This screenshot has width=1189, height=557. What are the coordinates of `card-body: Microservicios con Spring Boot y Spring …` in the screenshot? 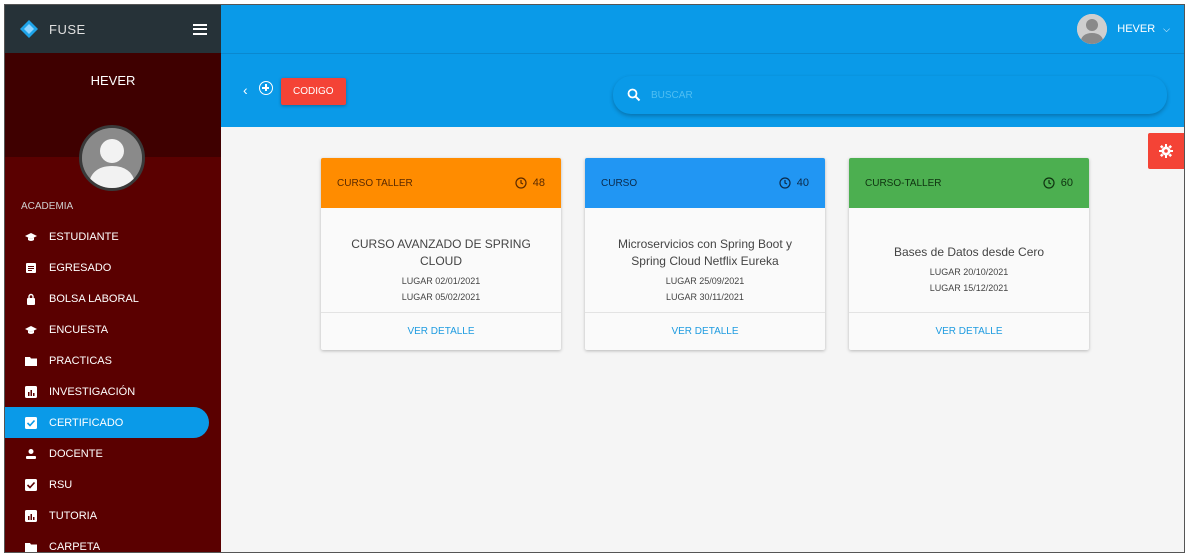 It's located at (705, 260).